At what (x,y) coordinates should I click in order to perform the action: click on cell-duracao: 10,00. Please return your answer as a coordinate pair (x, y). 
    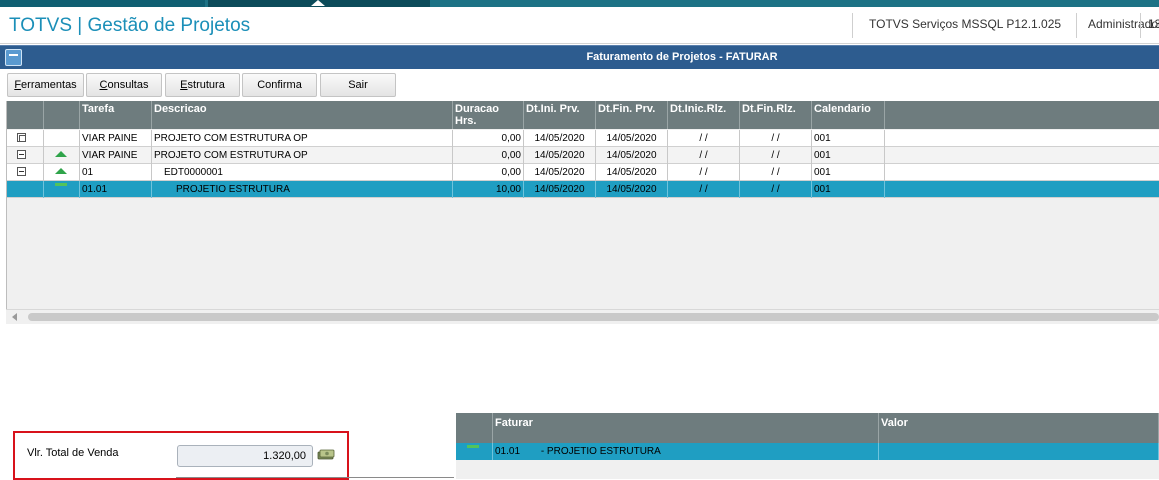
    Looking at the image, I should click on (488, 189).